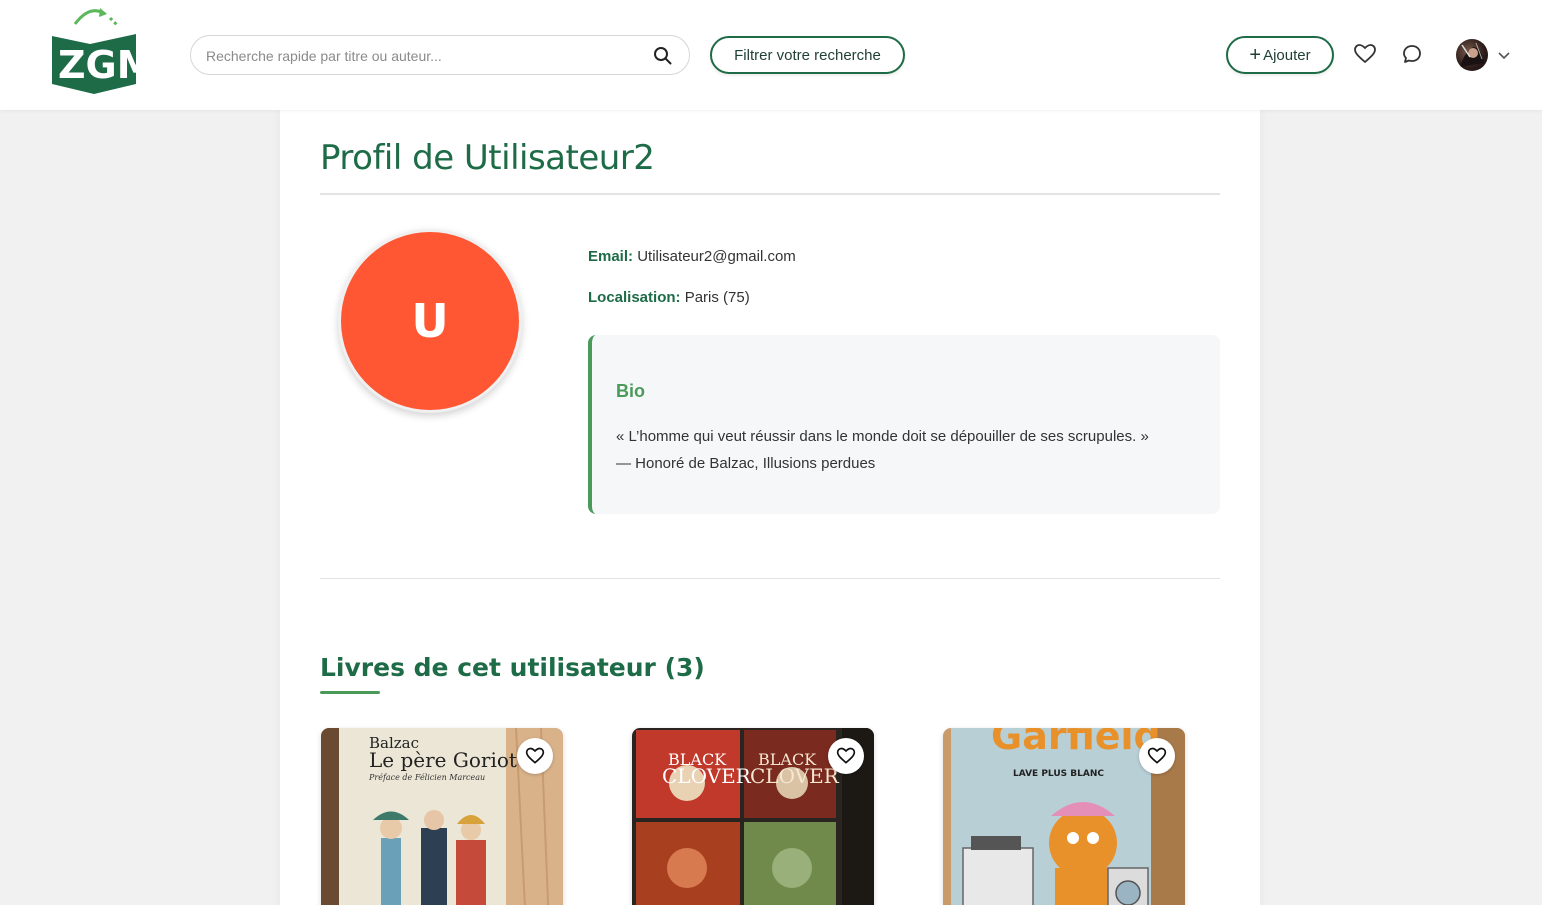 The image size is (1542, 905). Describe the element at coordinates (443, 760) in the screenshot. I see `cover-title: Le père Goriot` at that location.